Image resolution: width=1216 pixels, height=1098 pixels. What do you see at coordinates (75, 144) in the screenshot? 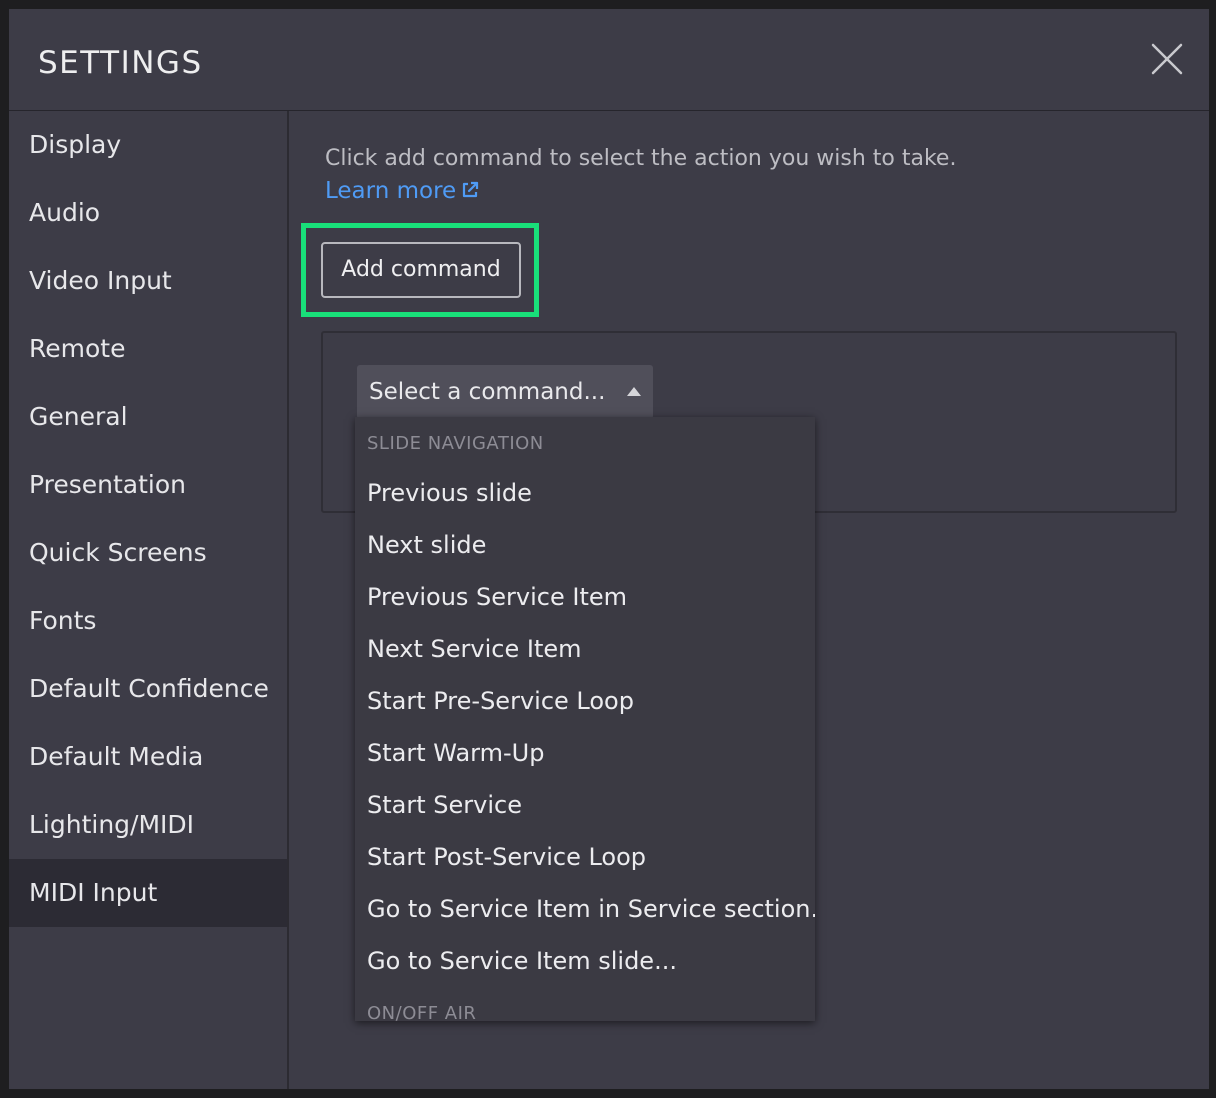
I see `sidebar-item-label: Display` at bounding box center [75, 144].